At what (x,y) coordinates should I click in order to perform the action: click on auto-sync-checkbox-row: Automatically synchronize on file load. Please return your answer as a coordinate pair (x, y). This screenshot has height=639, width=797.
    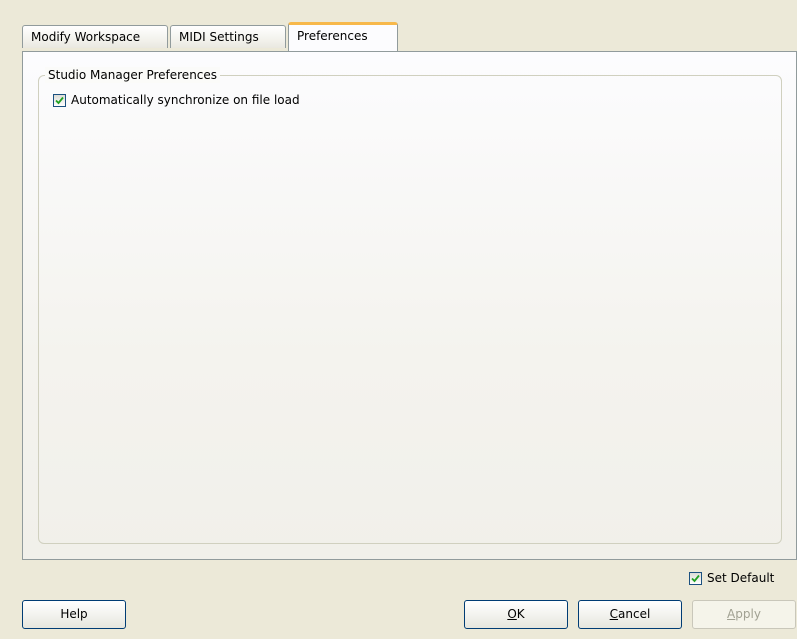
    Looking at the image, I should click on (176, 100).